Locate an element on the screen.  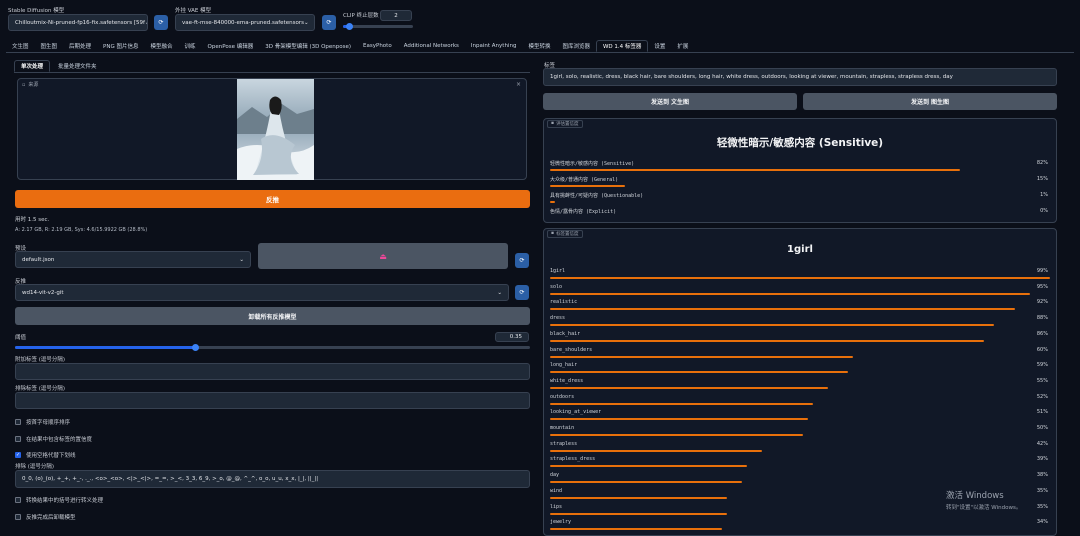
sd-model-label: Stable Diffusion 模型 is located at coordinates (36, 11).